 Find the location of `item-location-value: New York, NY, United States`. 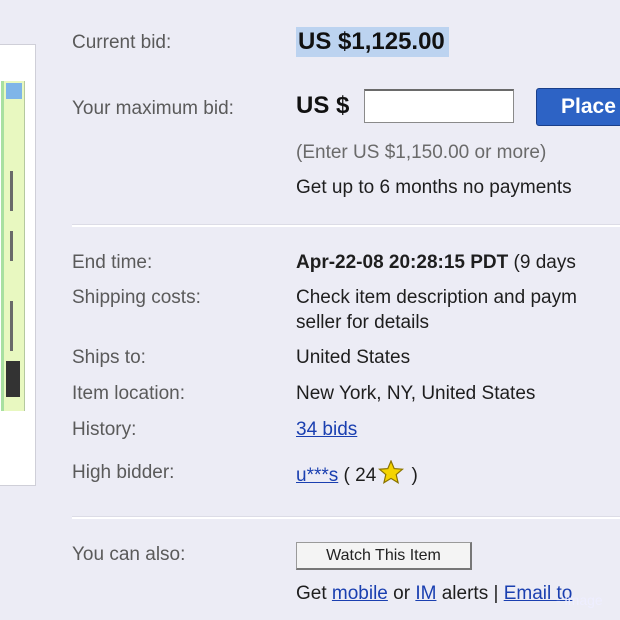

item-location-value: New York, NY, United States is located at coordinates (416, 393).